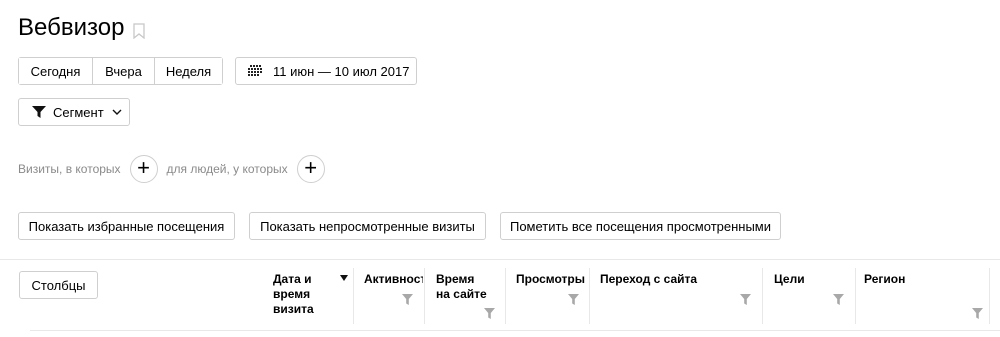 The width and height of the screenshot is (1000, 337). Describe the element at coordinates (809, 296) in the screenshot. I see `column-header-goals: Цели` at that location.